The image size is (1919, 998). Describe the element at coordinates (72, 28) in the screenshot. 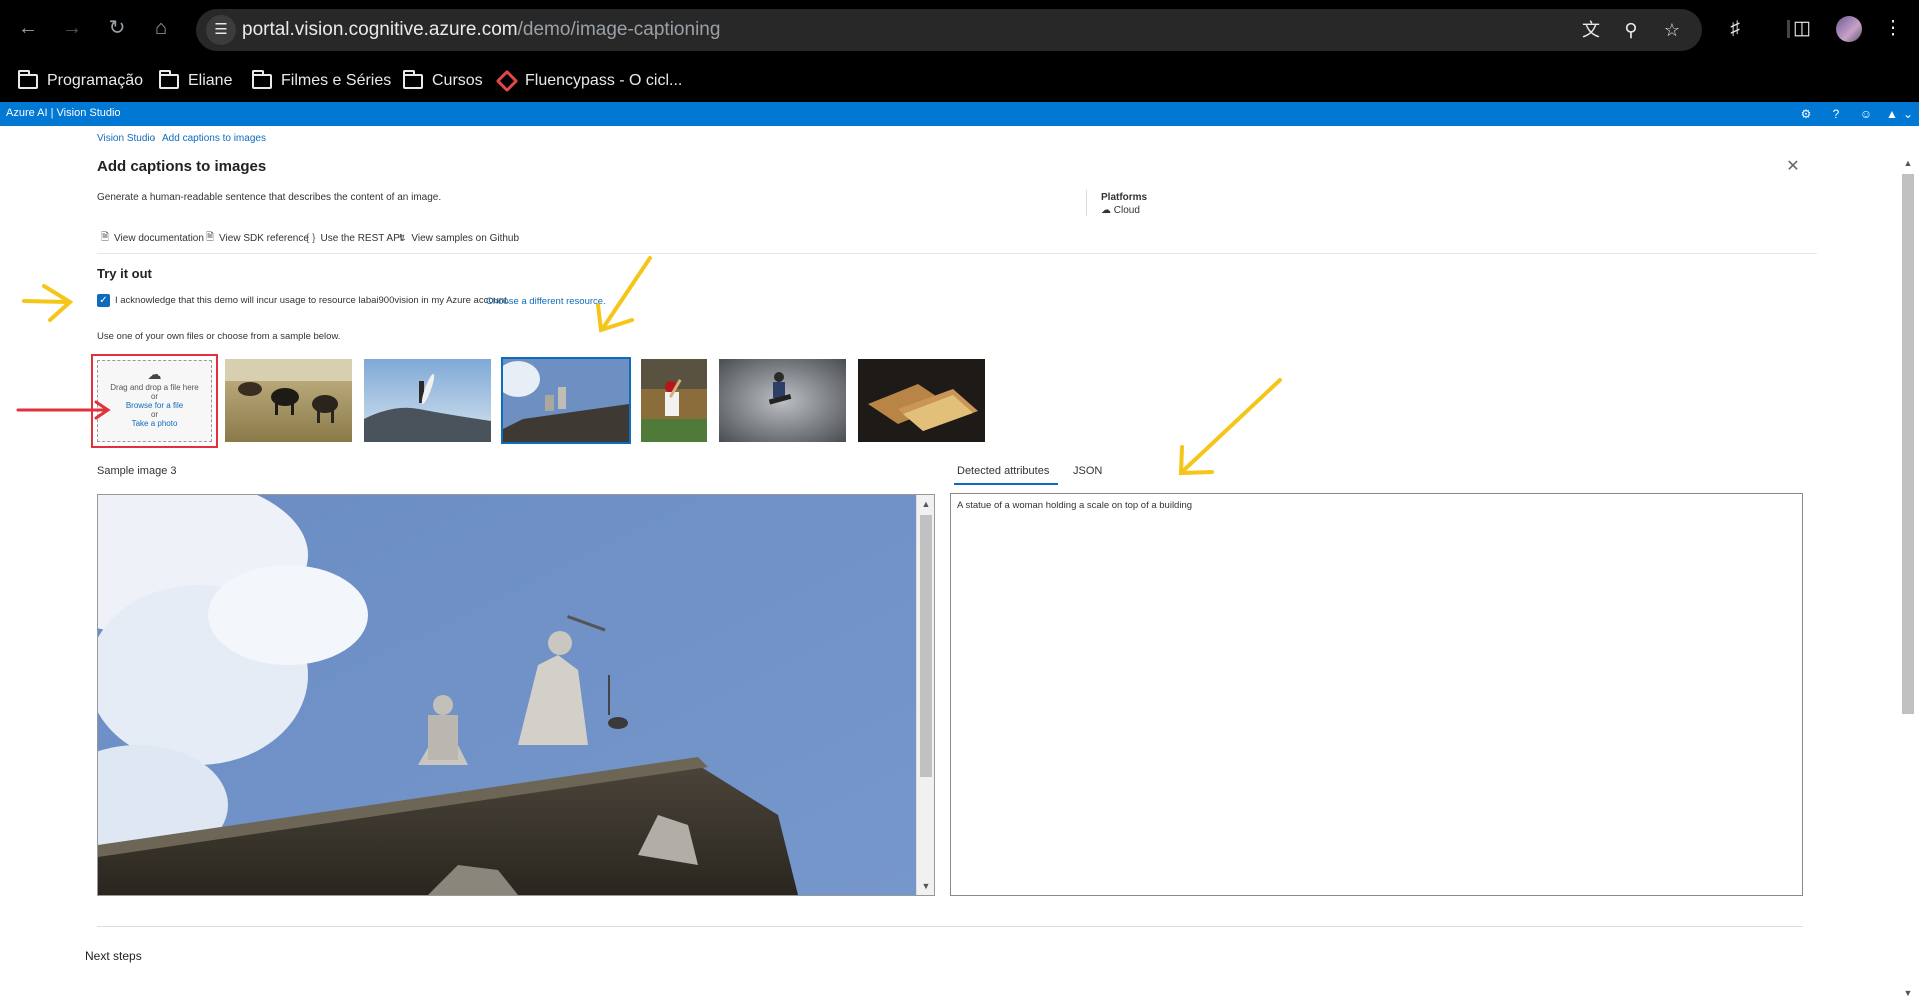

I see `forward-icon: →` at that location.